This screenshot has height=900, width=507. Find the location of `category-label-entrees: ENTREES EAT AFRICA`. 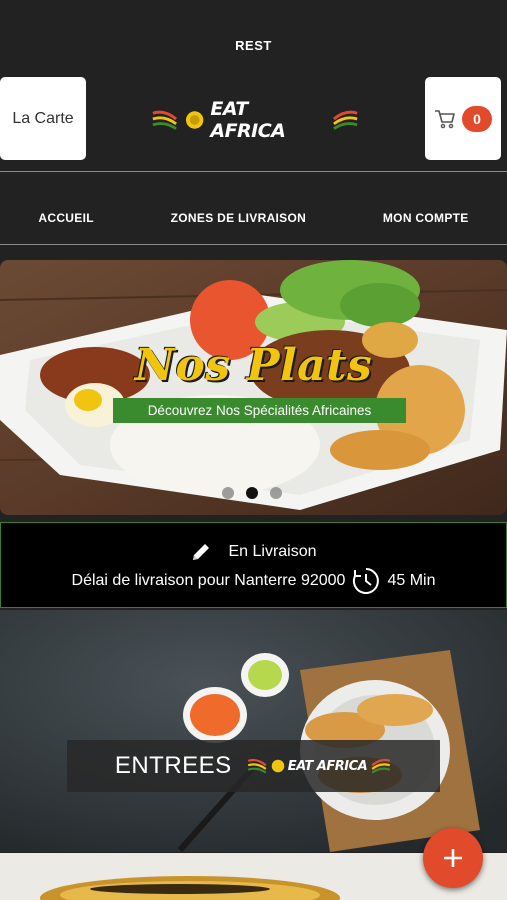

category-label-entrees: ENTREES EAT AFRICA is located at coordinates (253, 766).